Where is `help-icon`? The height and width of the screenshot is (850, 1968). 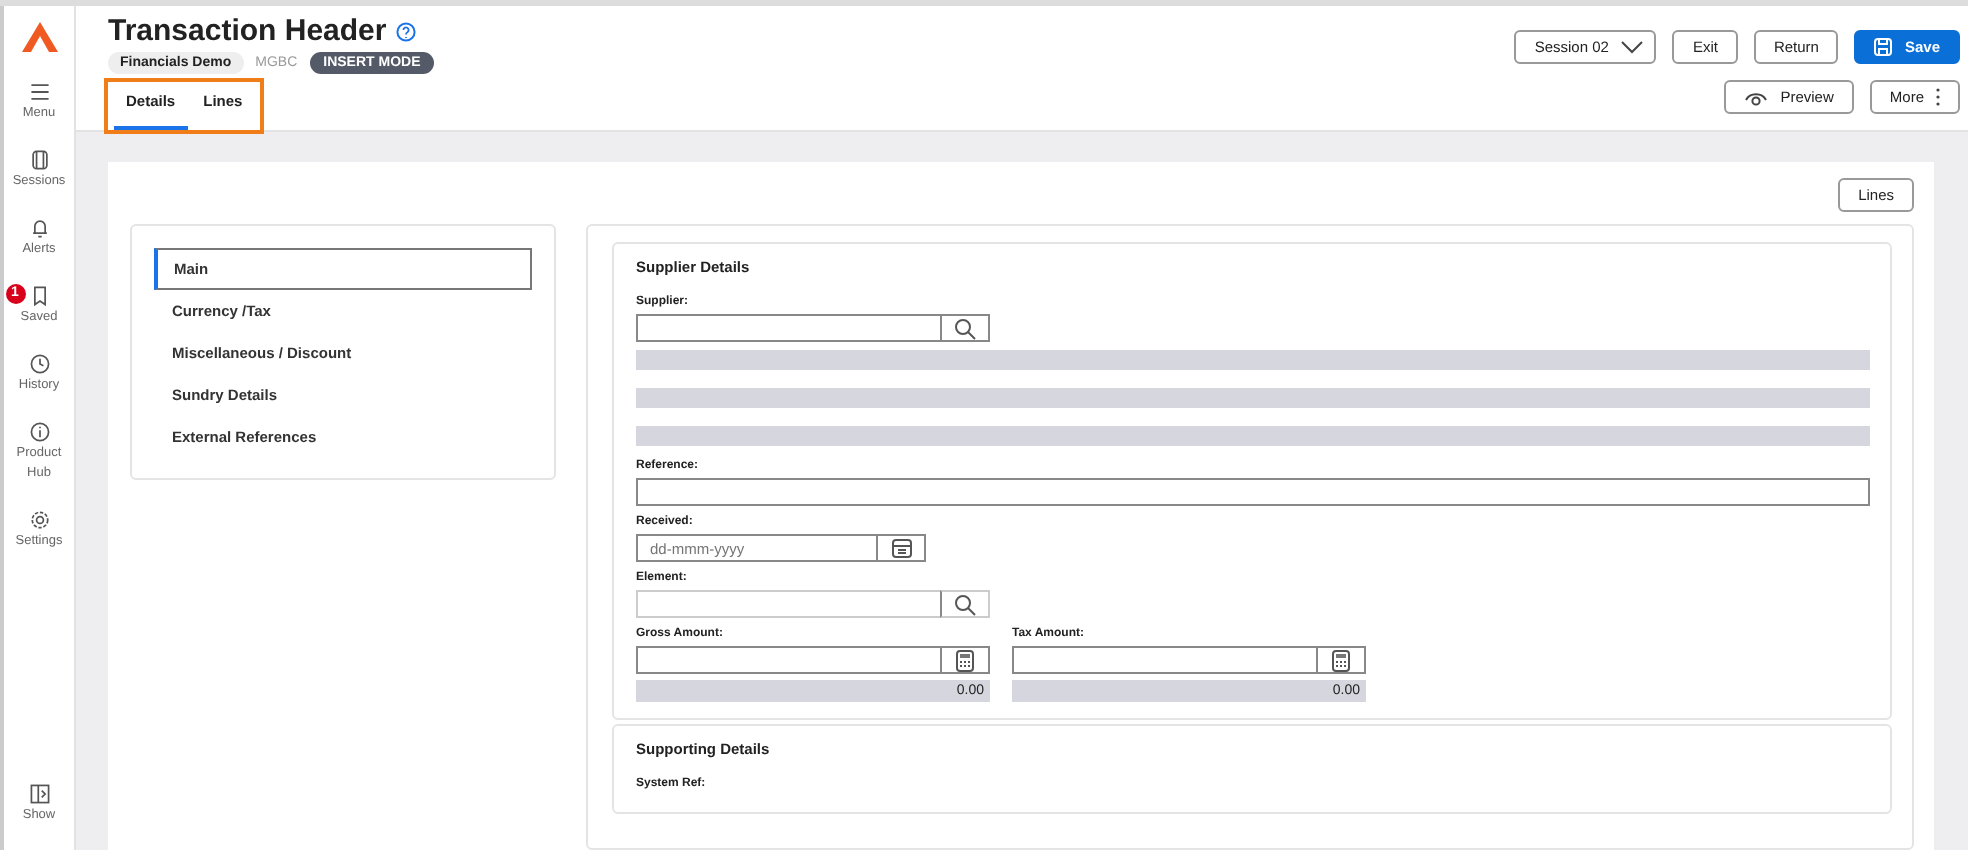
help-icon is located at coordinates (406, 31).